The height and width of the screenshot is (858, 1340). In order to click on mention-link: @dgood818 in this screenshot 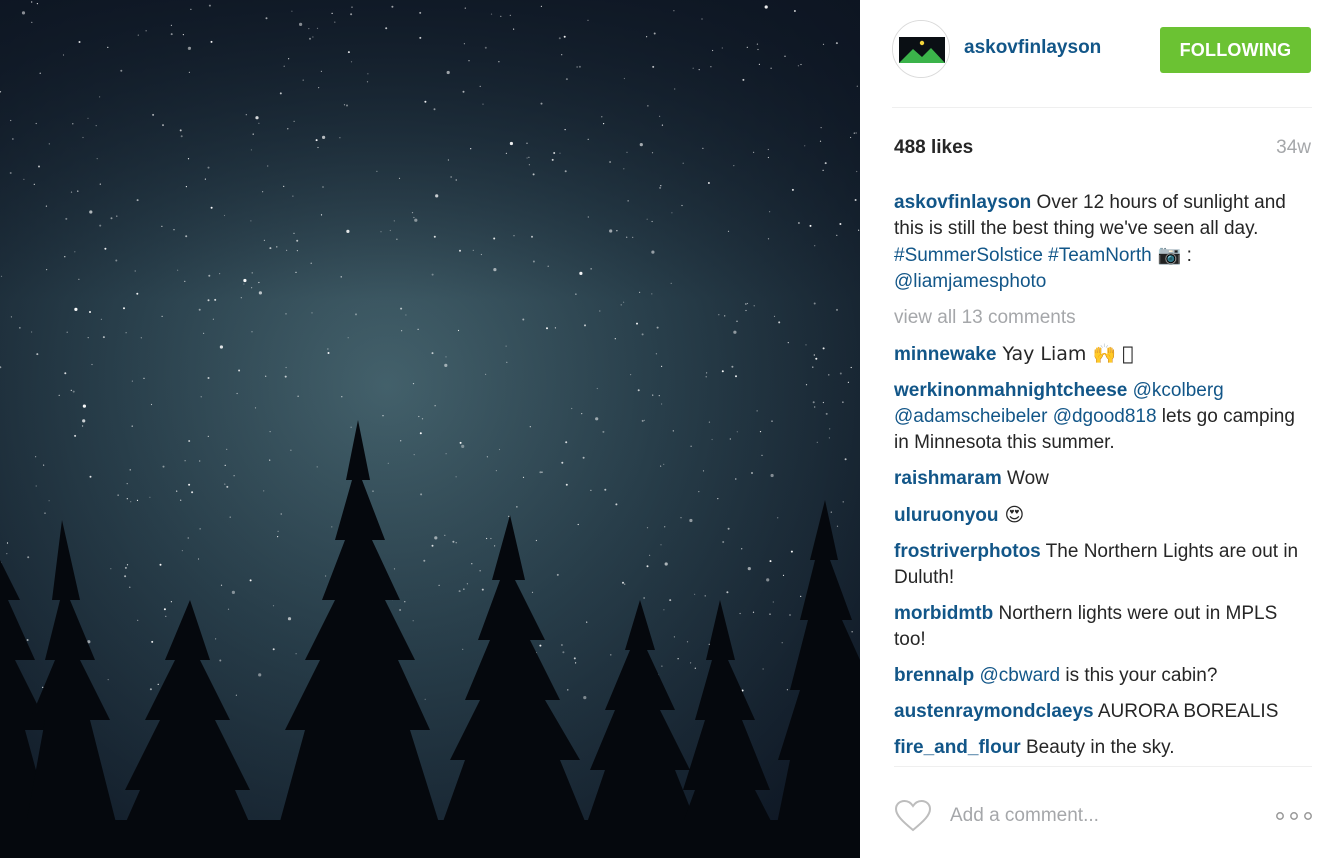, I will do `click(1105, 416)`.